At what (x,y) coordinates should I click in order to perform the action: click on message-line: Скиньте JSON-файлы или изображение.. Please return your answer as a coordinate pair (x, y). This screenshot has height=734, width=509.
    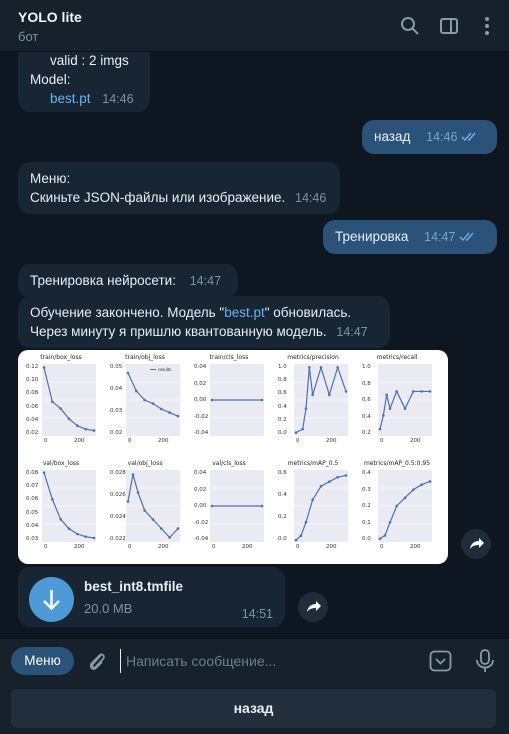
    Looking at the image, I should click on (158, 197).